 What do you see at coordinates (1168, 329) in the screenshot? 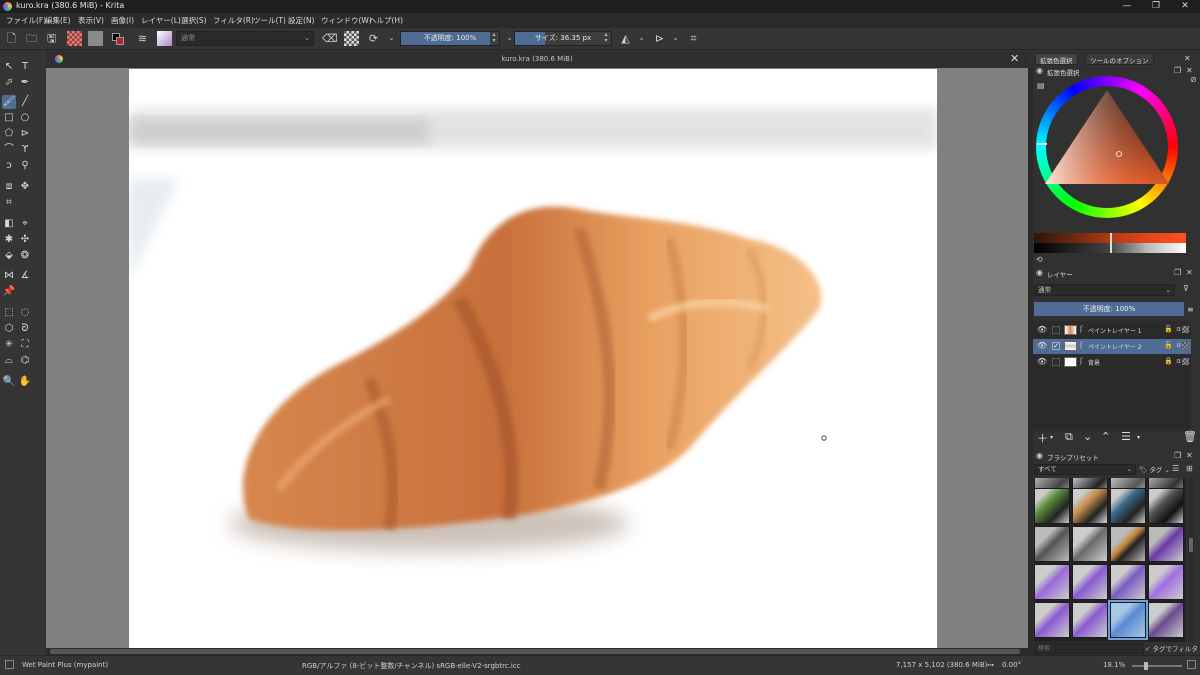
I see `lock-icon: 🔓` at bounding box center [1168, 329].